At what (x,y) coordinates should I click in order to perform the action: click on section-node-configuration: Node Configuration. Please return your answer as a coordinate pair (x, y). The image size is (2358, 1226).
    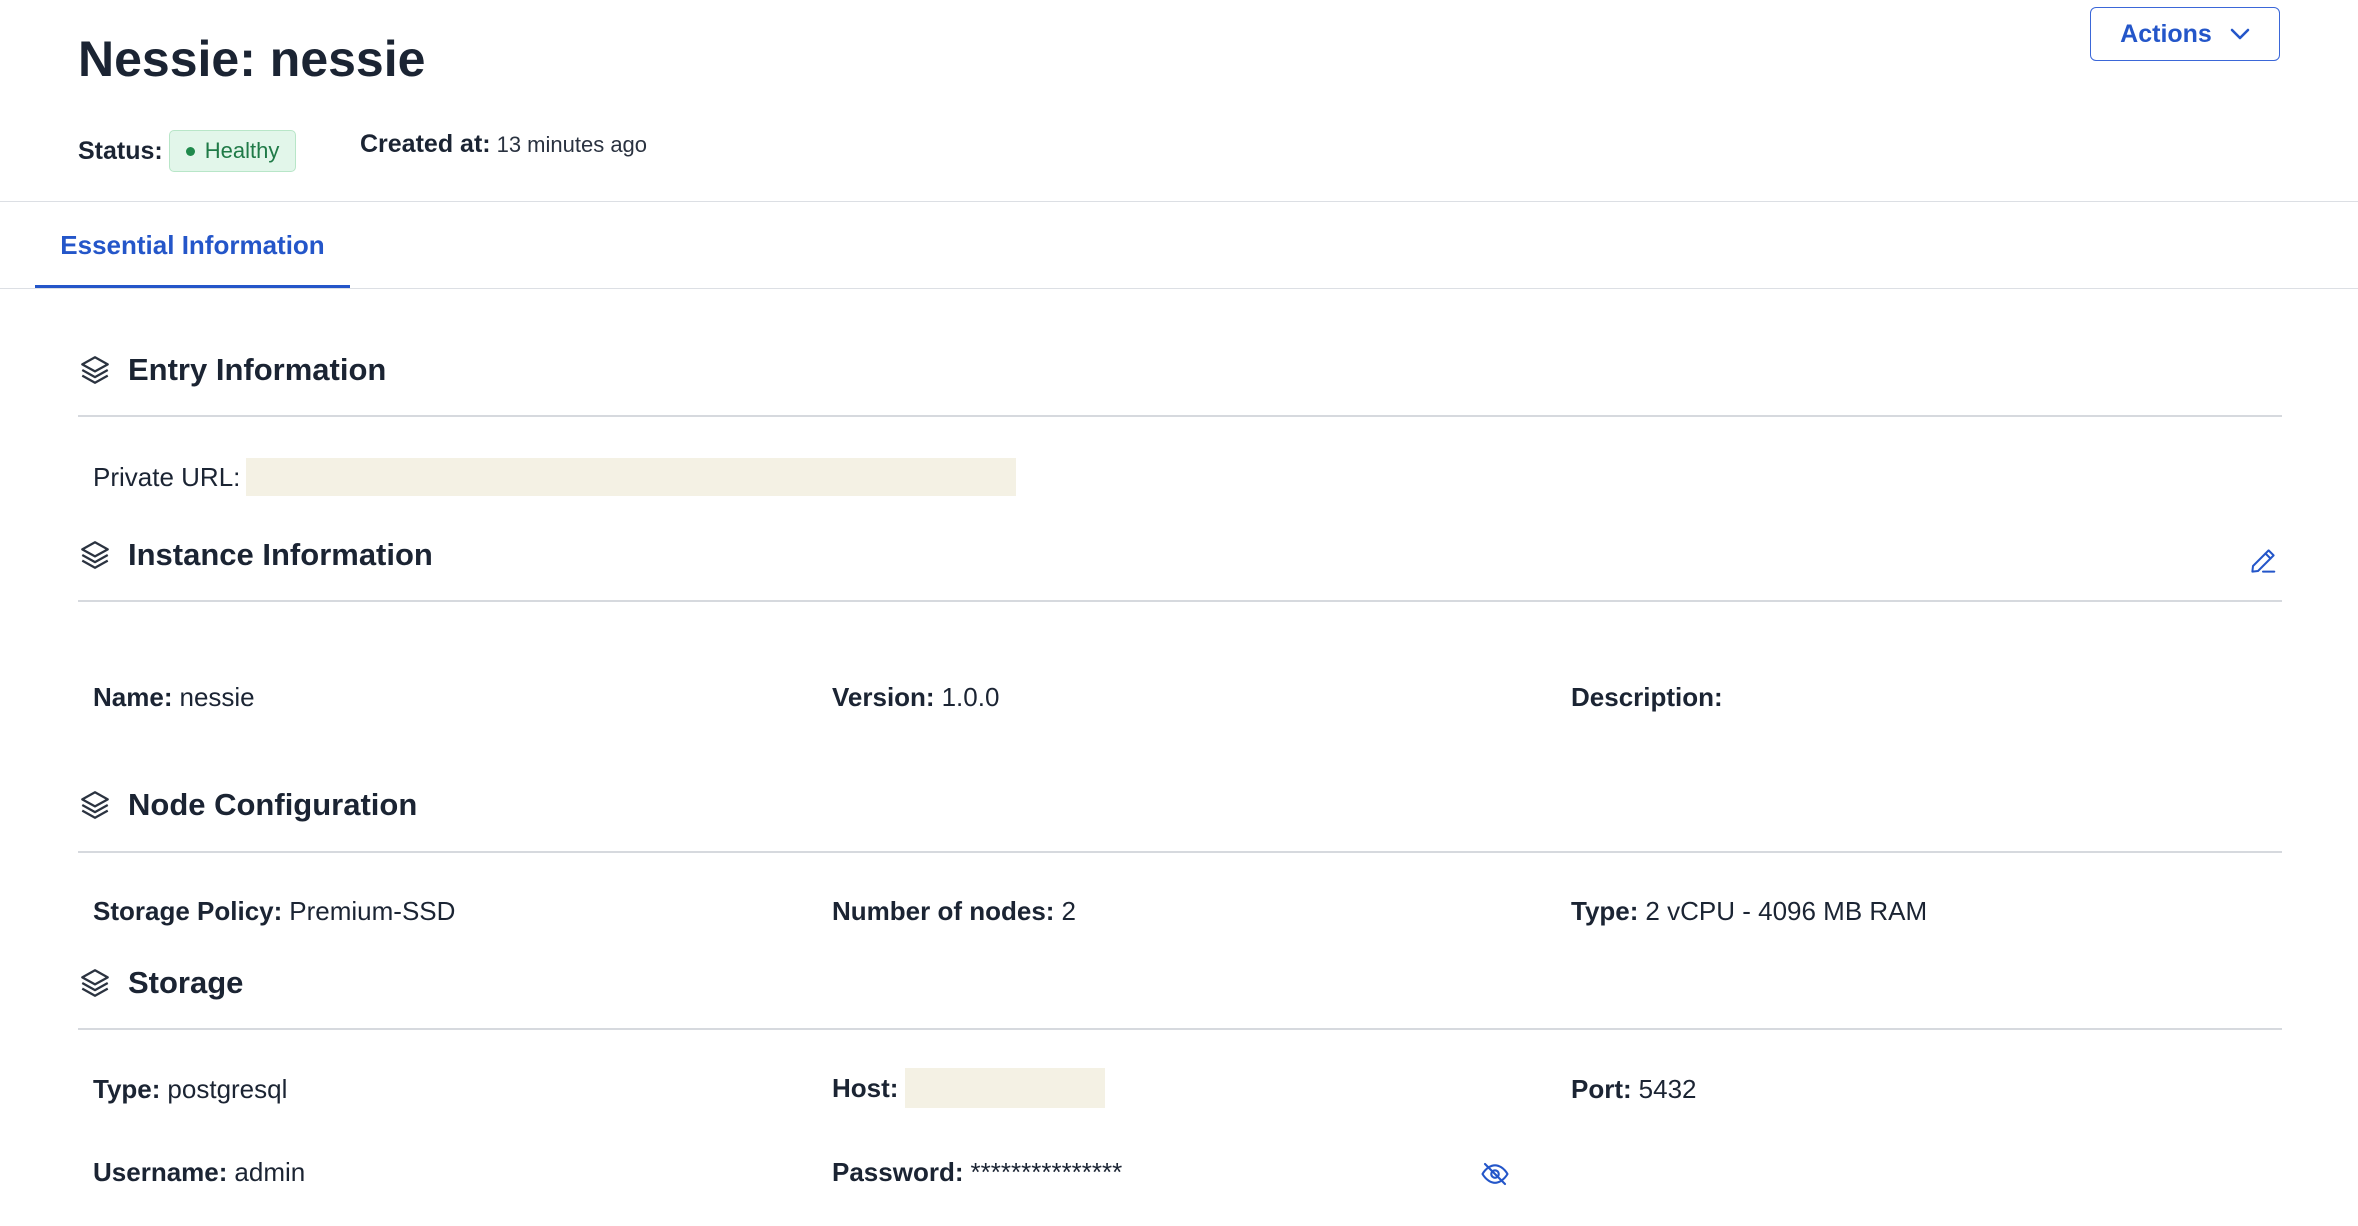
    Looking at the image, I should click on (247, 805).